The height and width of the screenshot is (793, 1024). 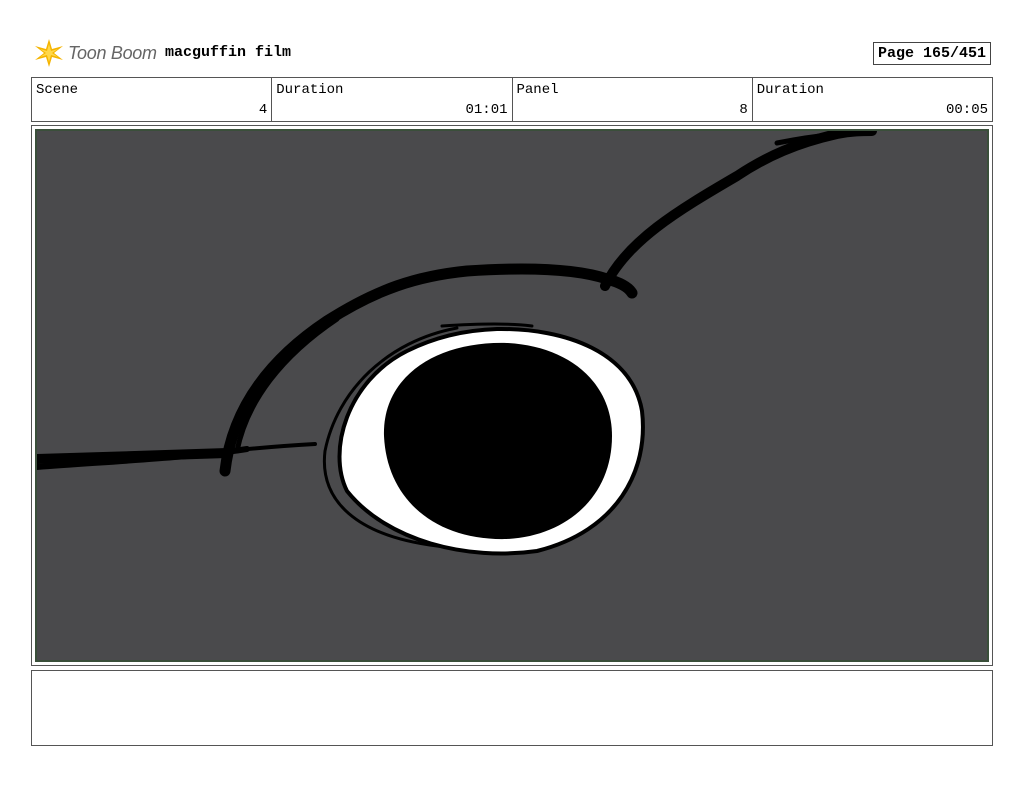 I want to click on project-title: macguffin film, so click(x=228, y=52).